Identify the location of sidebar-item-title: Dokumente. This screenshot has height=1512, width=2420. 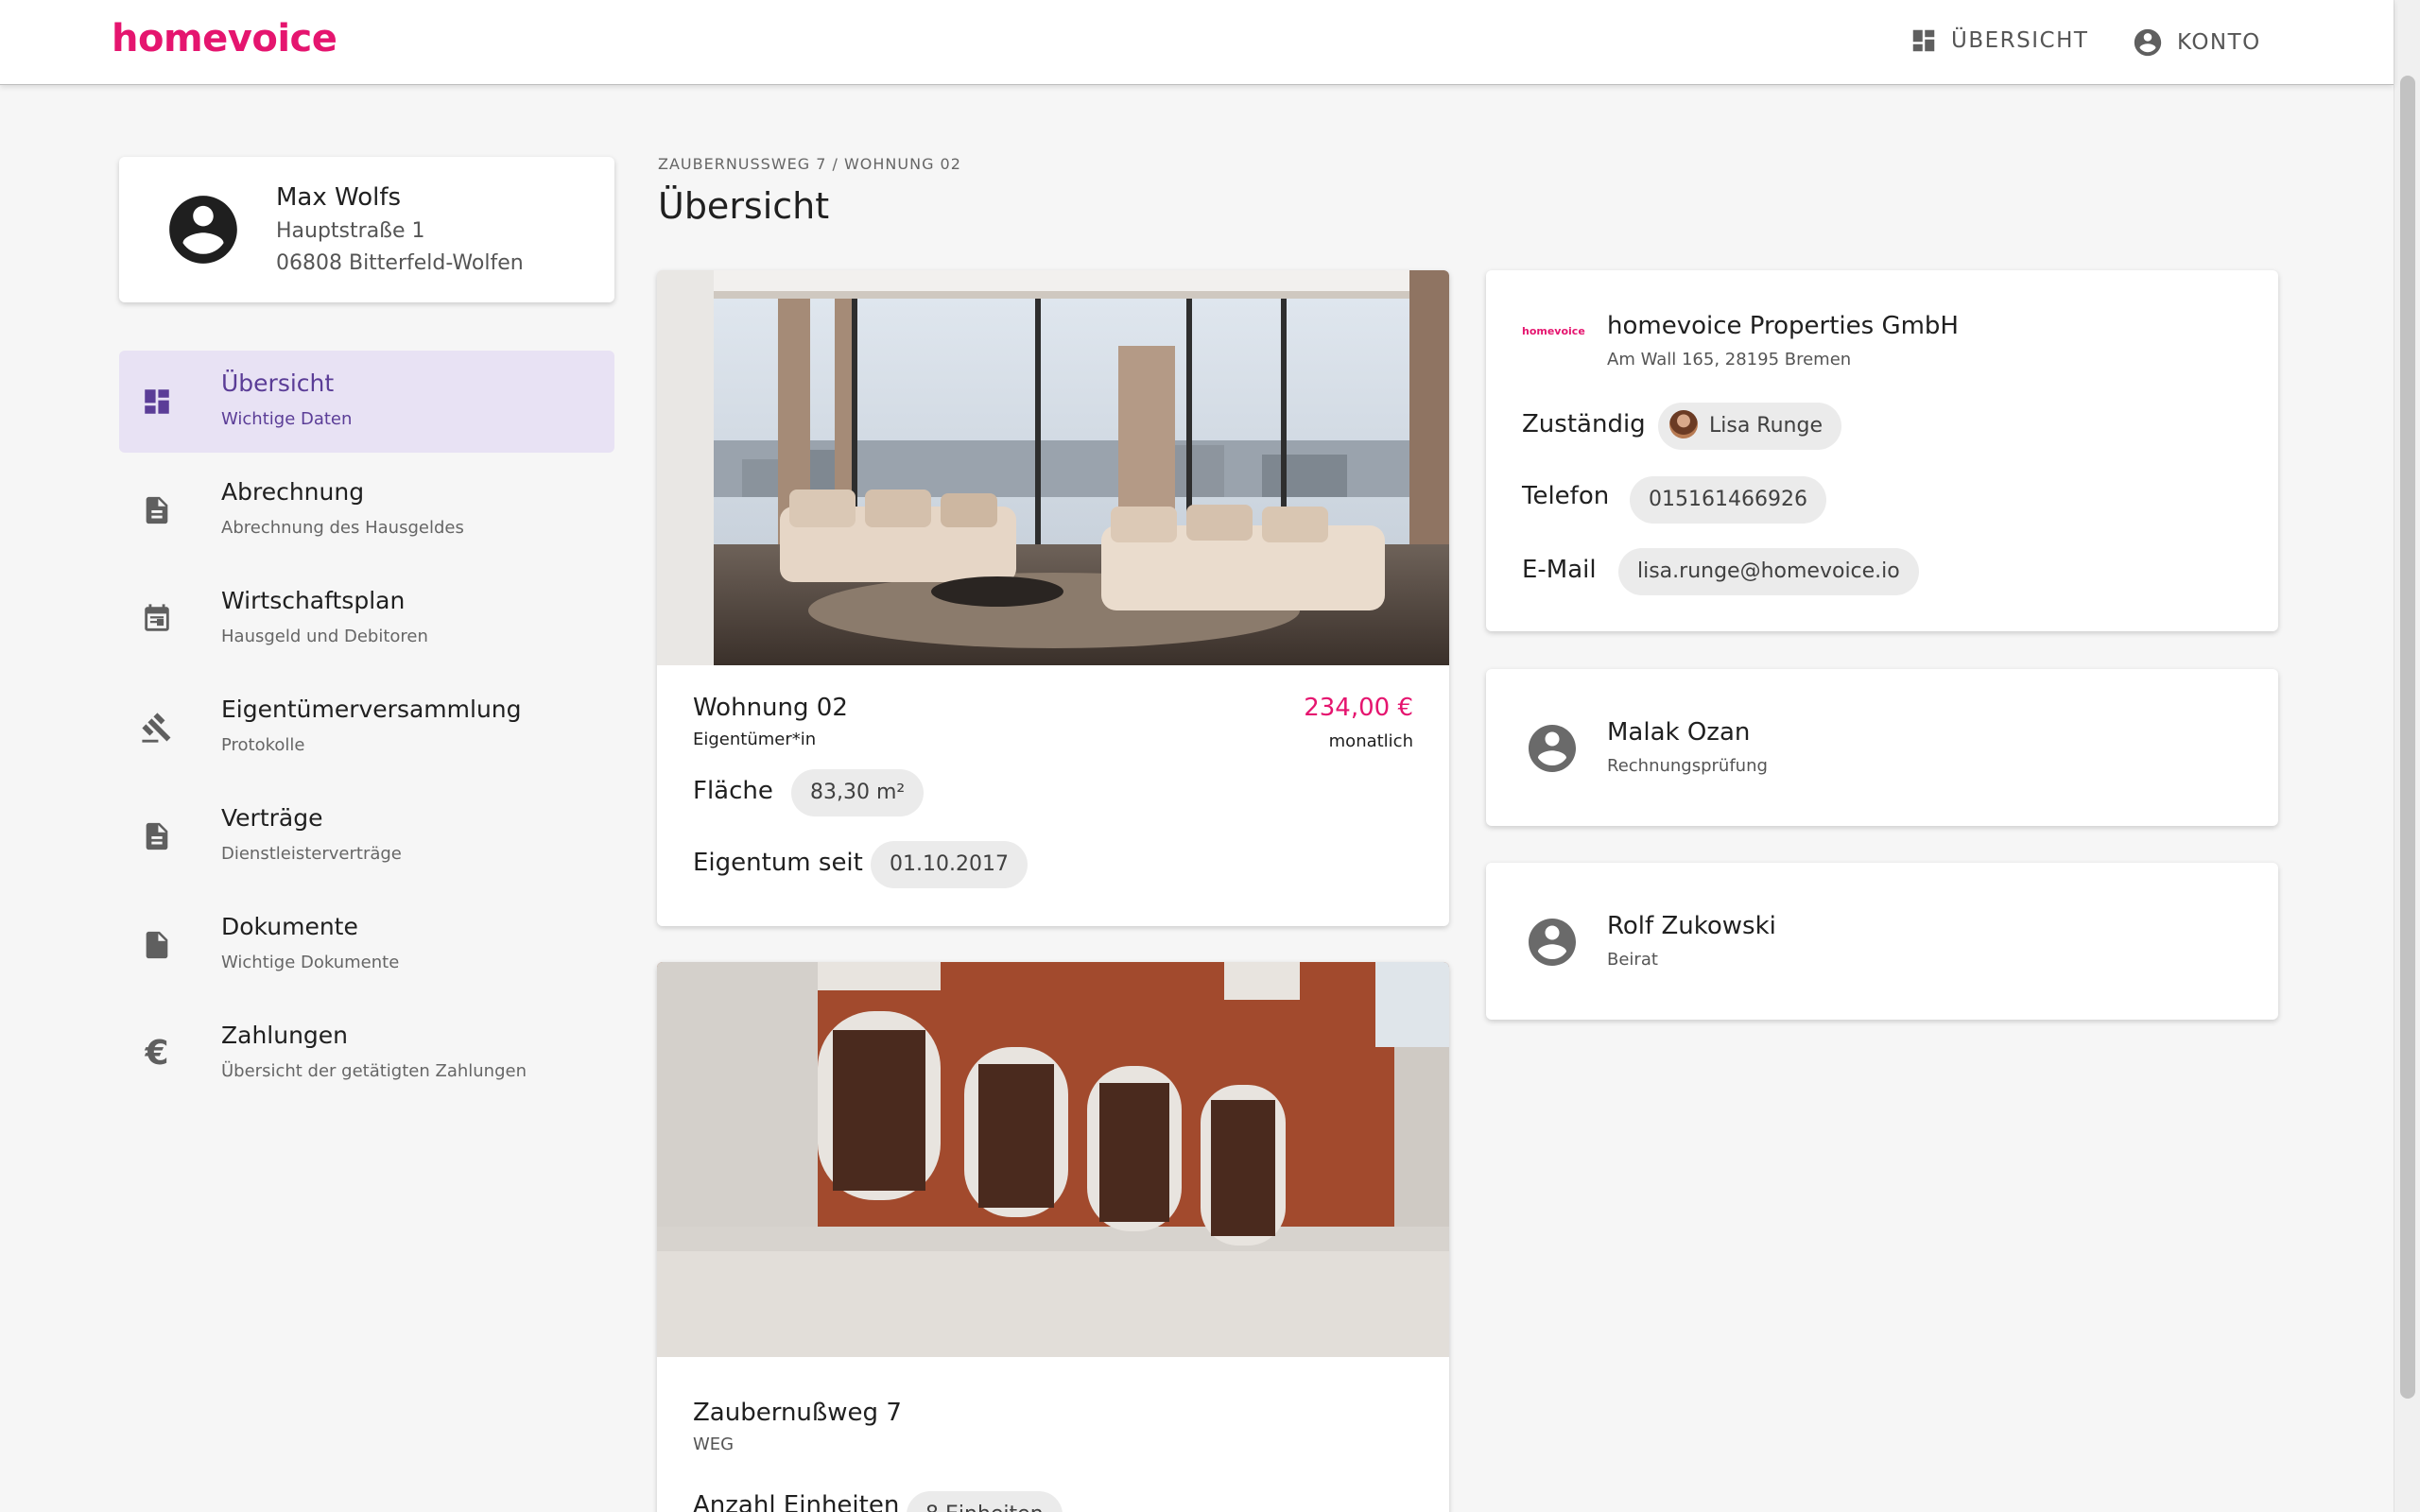
(289, 926).